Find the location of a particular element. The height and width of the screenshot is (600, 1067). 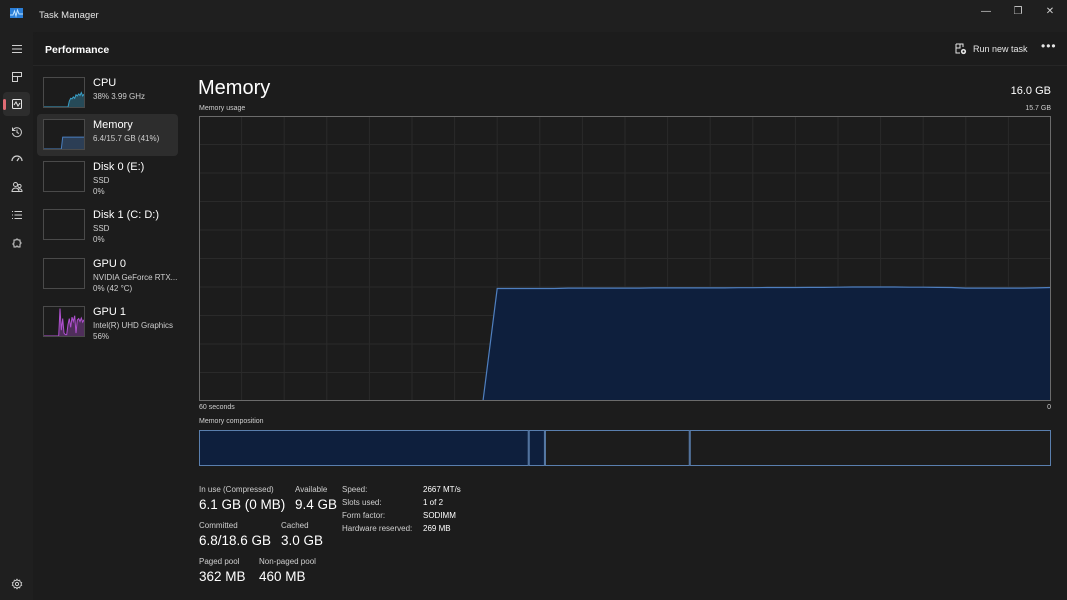

restore-icon: ❐ is located at coordinates (1018, 11).